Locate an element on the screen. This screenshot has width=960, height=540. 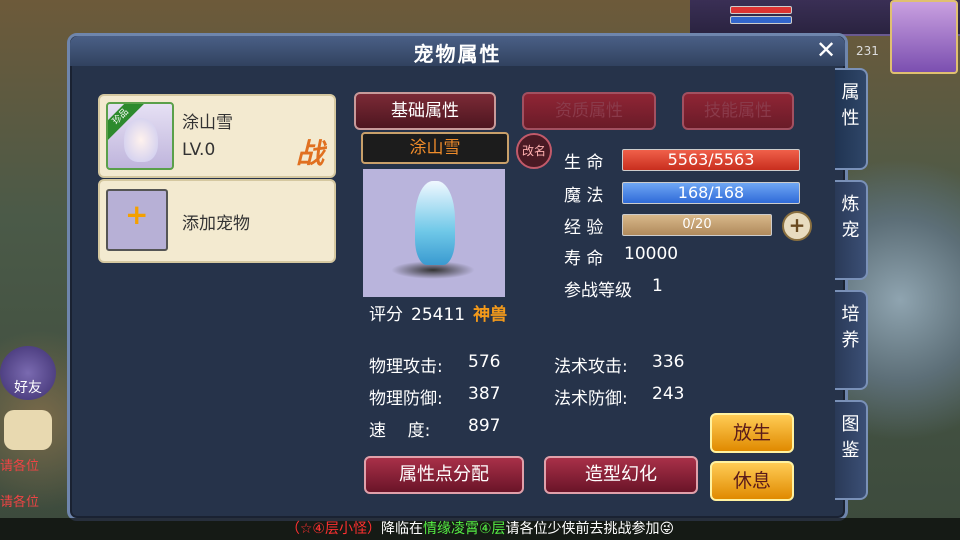
tab-basic-attributes: 基础属性 is located at coordinates (425, 111).